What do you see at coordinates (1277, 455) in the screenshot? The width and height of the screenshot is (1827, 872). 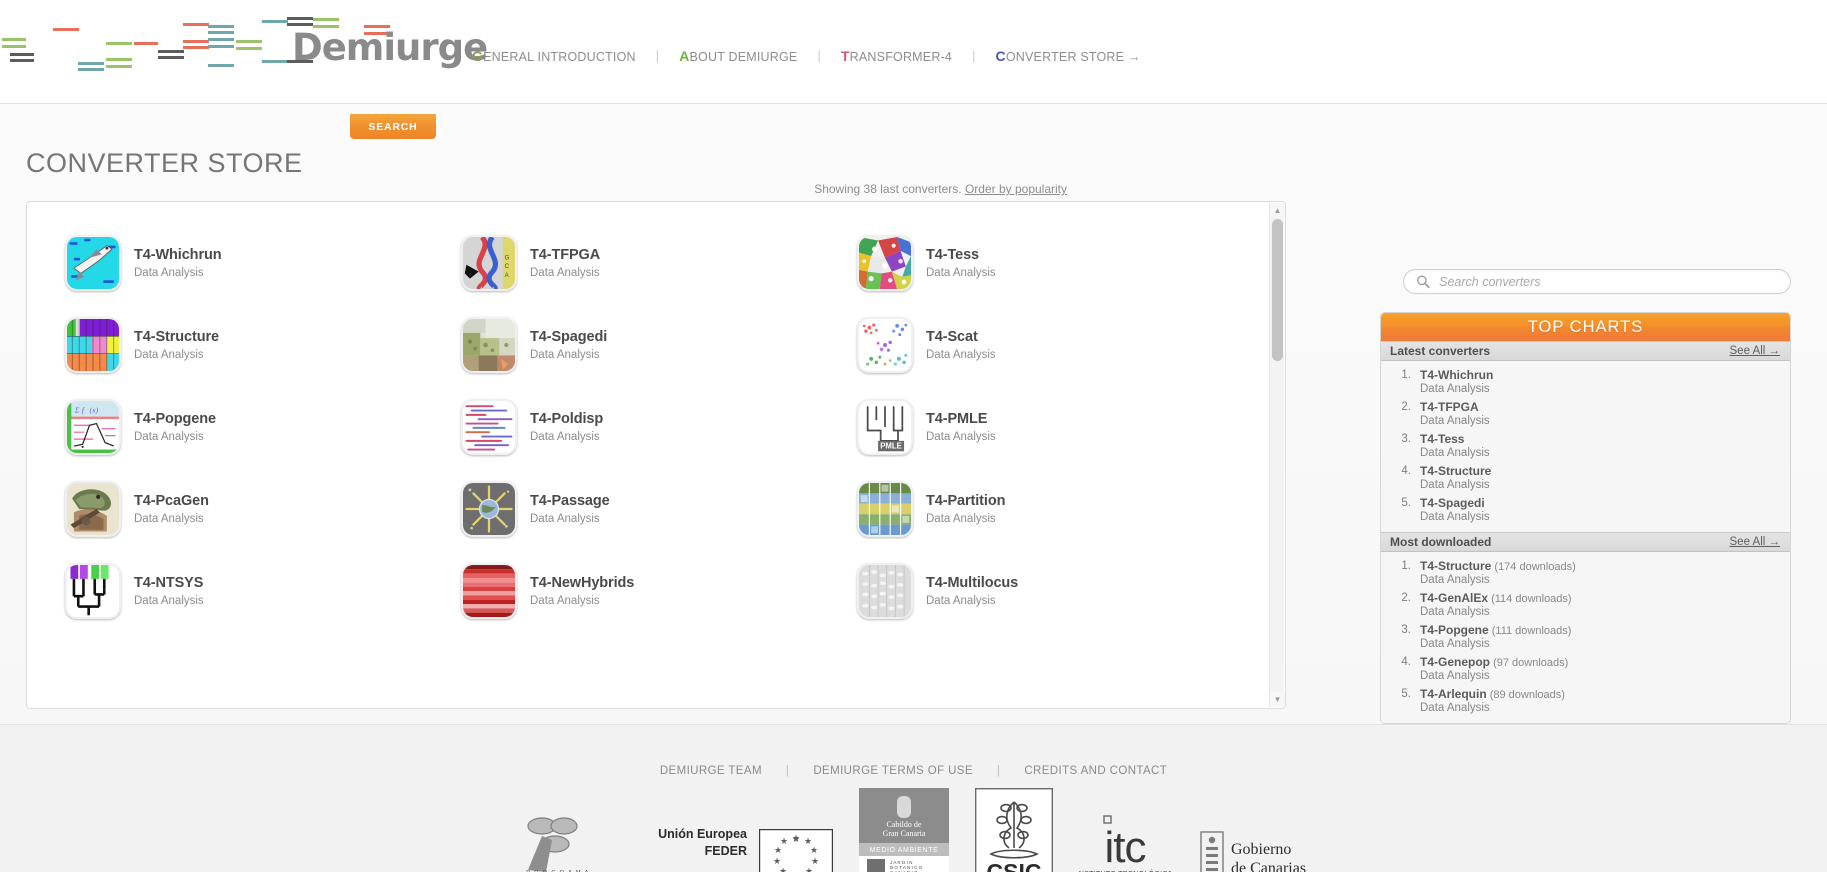 I see `converter-list-scrollbar: ▲ ▼` at bounding box center [1277, 455].